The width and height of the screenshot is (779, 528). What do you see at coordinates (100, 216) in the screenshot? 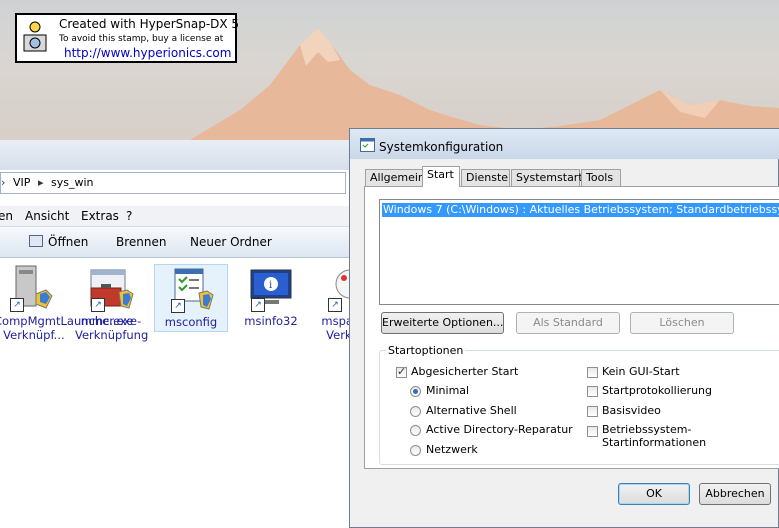
I see `menu-item-extras: Extras` at bounding box center [100, 216].